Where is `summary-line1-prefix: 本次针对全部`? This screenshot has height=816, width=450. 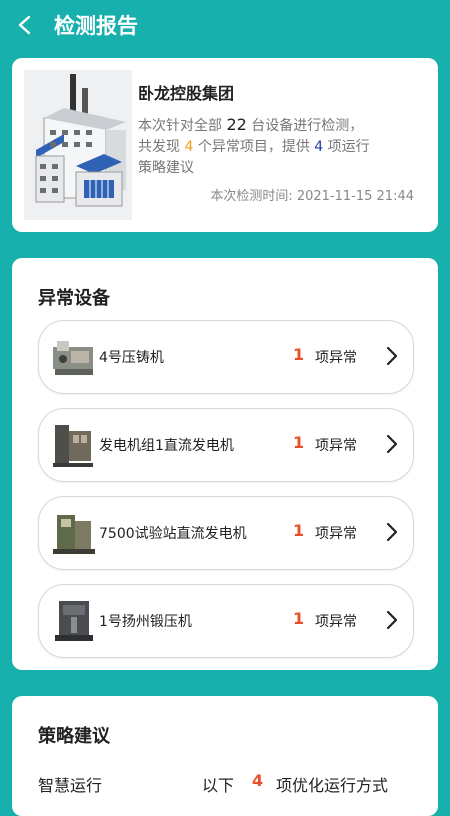 summary-line1-prefix: 本次针对全部 is located at coordinates (180, 126).